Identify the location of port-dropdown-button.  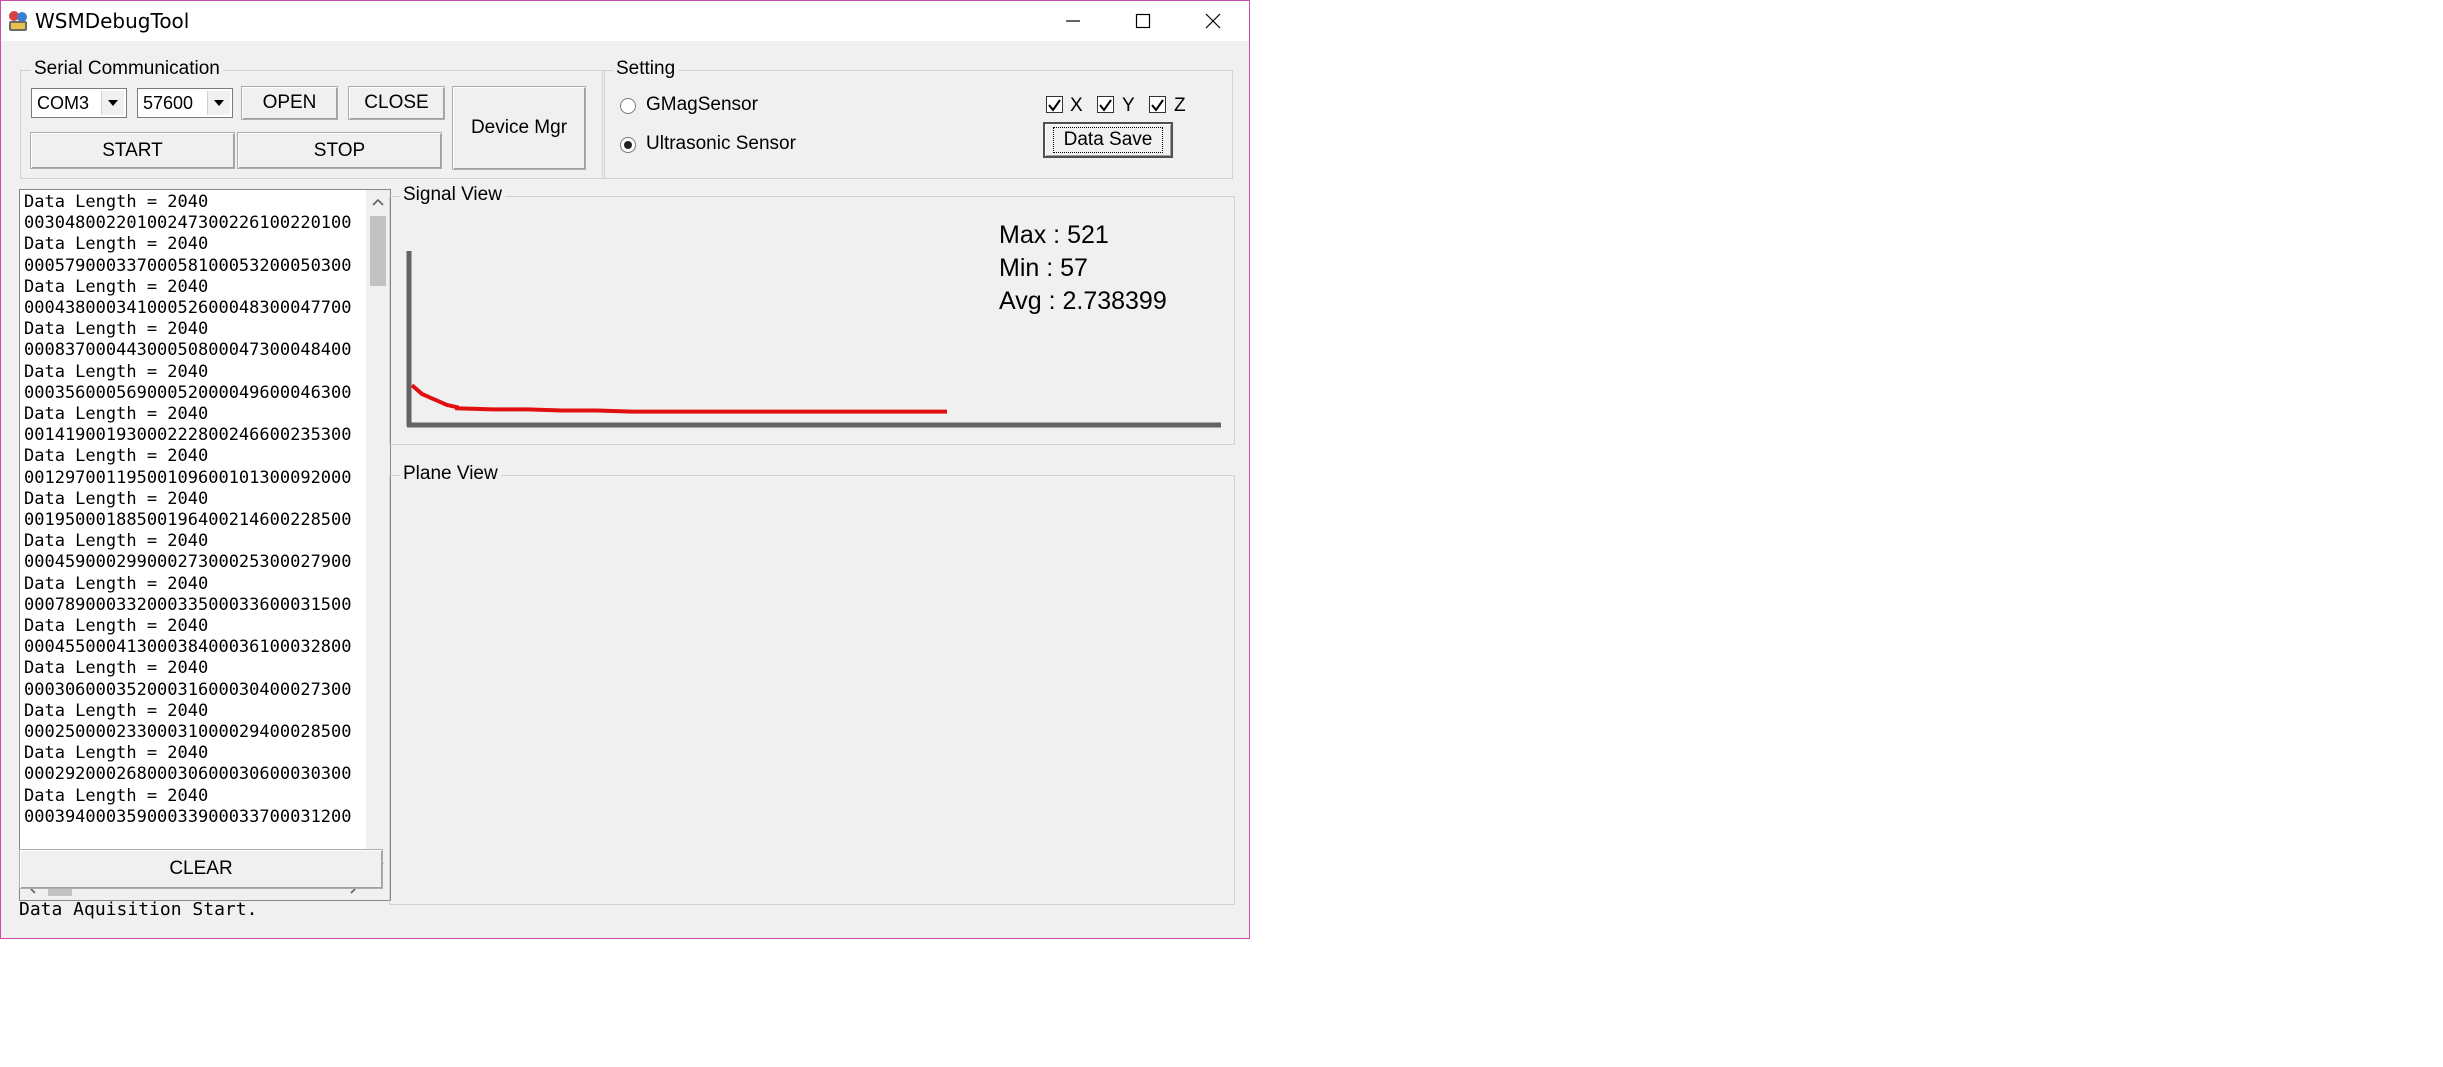
(112, 103).